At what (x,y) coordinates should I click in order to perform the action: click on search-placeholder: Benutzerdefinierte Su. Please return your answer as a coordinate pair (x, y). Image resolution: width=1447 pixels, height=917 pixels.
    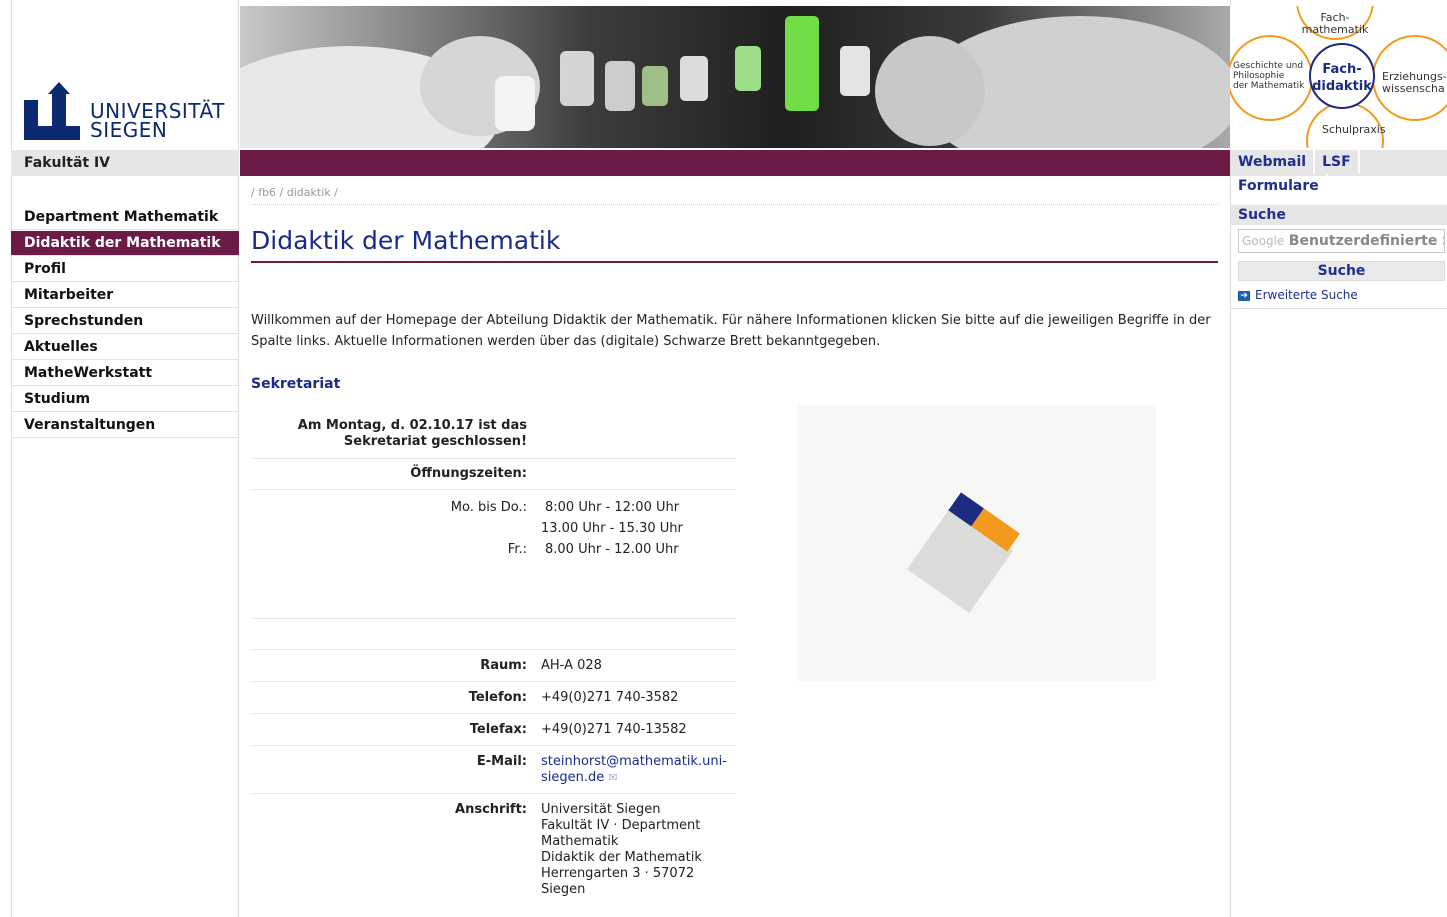
    Looking at the image, I should click on (1366, 241).